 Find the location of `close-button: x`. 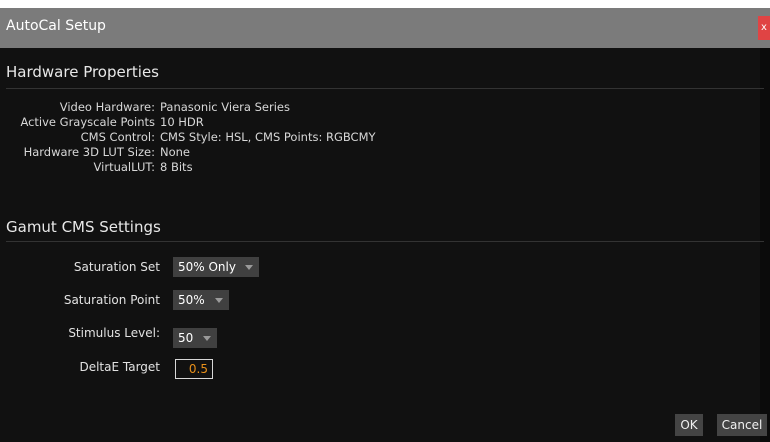

close-button: x is located at coordinates (764, 28).